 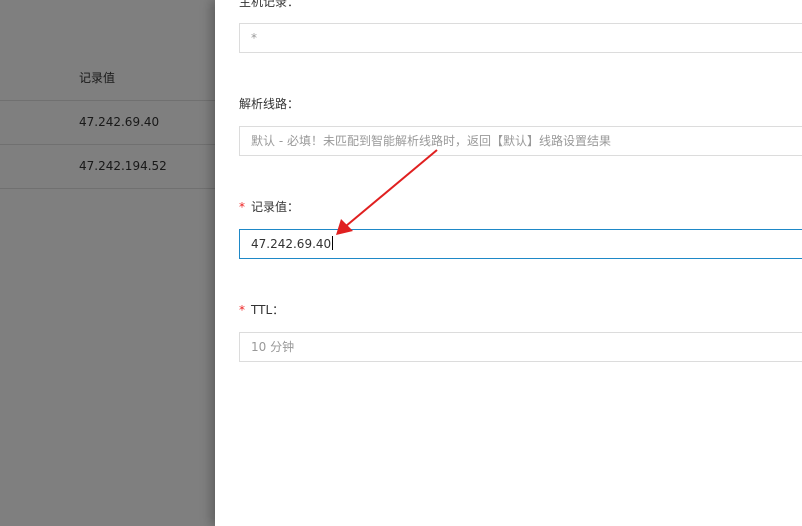 I want to click on line-select-value: 默认 - 必填！未匹配到智能解析线路时，返回【默认】线路设置结果, so click(x=431, y=141).